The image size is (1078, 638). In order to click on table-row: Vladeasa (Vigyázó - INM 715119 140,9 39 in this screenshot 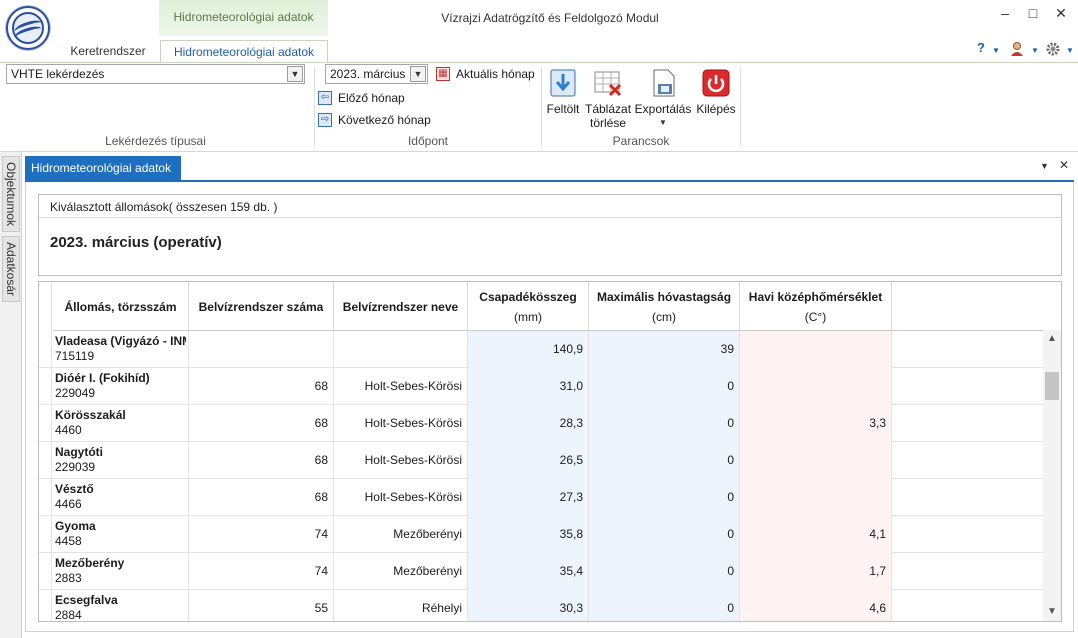, I will do `click(541, 349)`.